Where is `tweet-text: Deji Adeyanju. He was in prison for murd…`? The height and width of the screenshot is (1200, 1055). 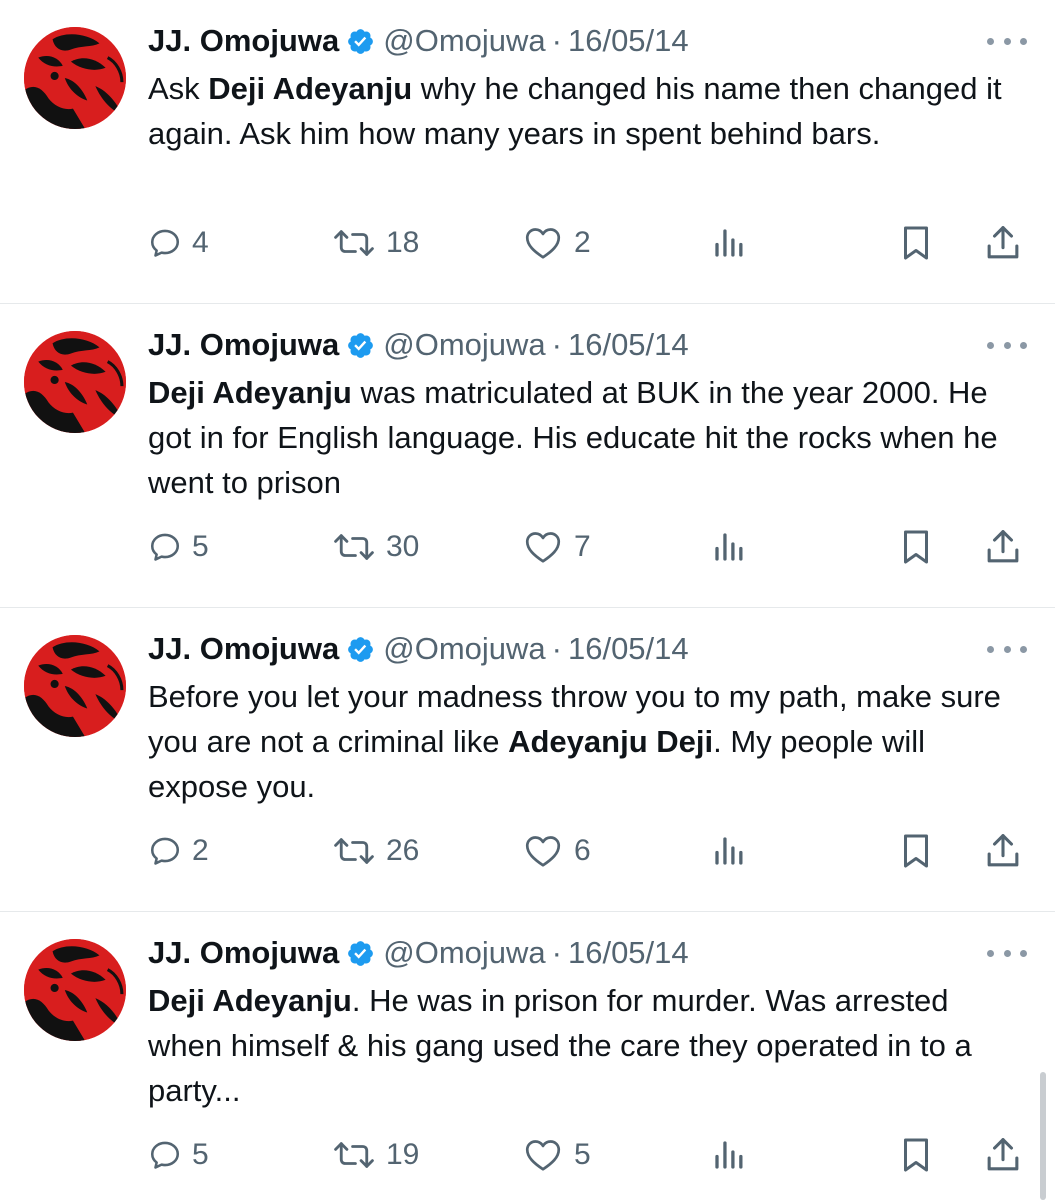
tweet-text: Deji Adeyanju. He was in prison for murd… is located at coordinates (578, 1045).